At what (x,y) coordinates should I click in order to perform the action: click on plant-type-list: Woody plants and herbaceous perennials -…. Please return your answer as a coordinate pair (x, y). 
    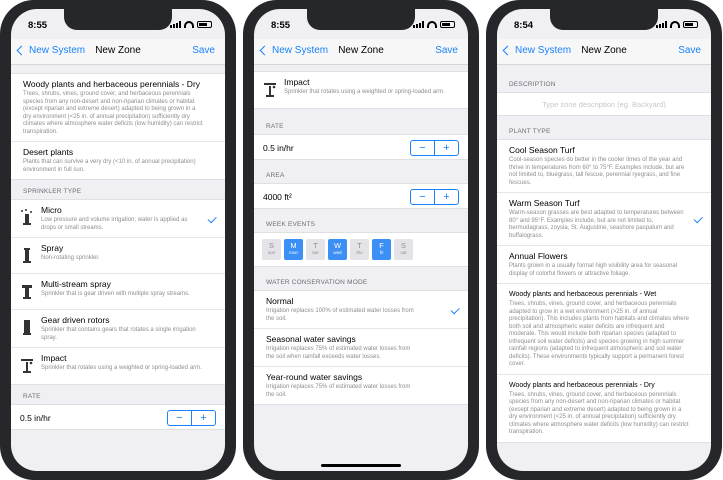
    Looking at the image, I should click on (118, 126).